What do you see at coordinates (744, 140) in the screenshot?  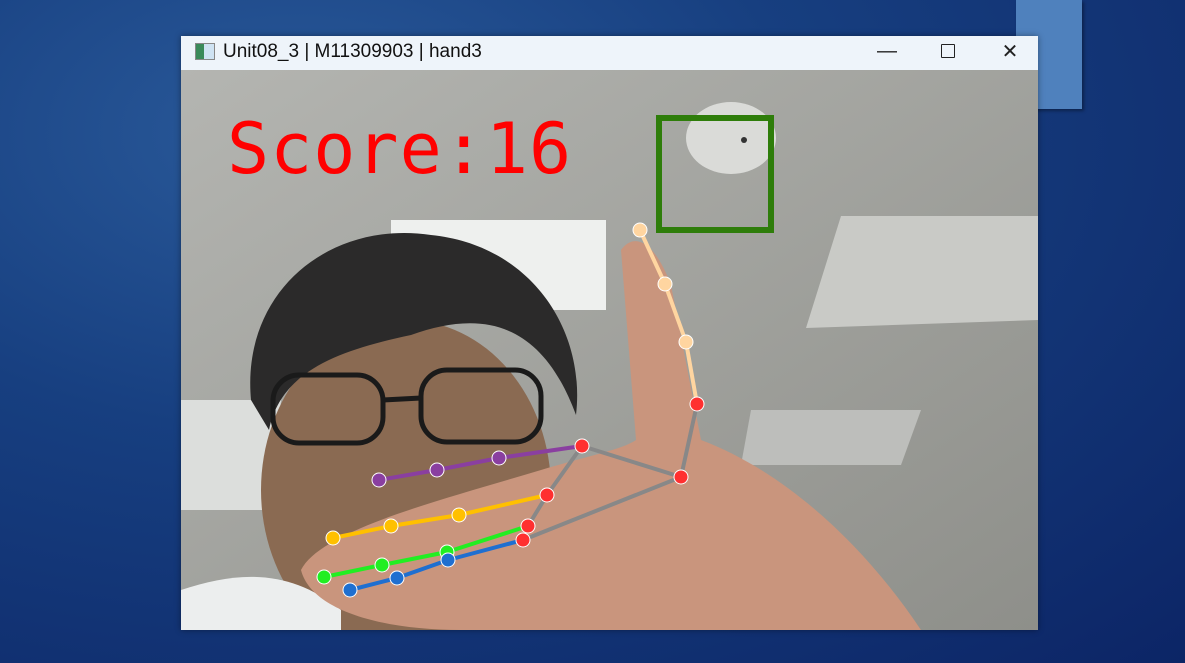 I see `sensor-dot` at bounding box center [744, 140].